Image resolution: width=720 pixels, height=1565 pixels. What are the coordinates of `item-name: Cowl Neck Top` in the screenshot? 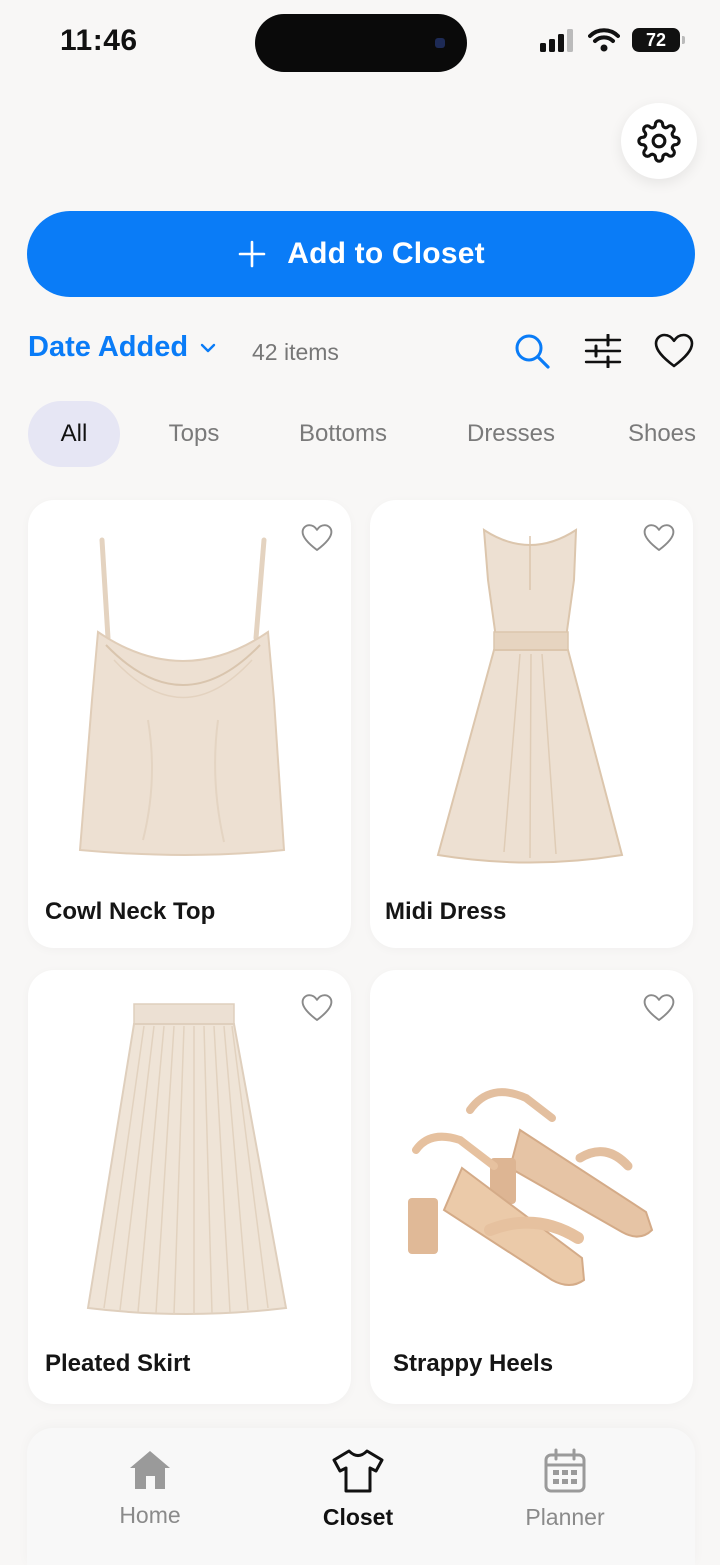 It's located at (130, 911).